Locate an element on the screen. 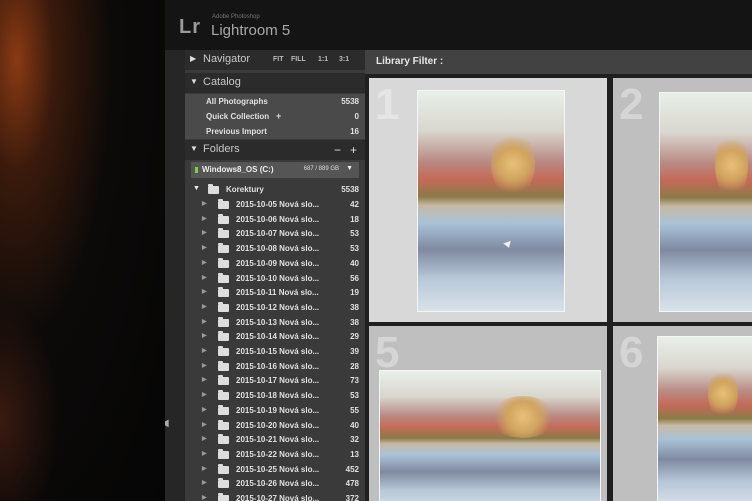 The width and height of the screenshot is (752, 501). left-panel-edge: ◀ is located at coordinates (175, 275).